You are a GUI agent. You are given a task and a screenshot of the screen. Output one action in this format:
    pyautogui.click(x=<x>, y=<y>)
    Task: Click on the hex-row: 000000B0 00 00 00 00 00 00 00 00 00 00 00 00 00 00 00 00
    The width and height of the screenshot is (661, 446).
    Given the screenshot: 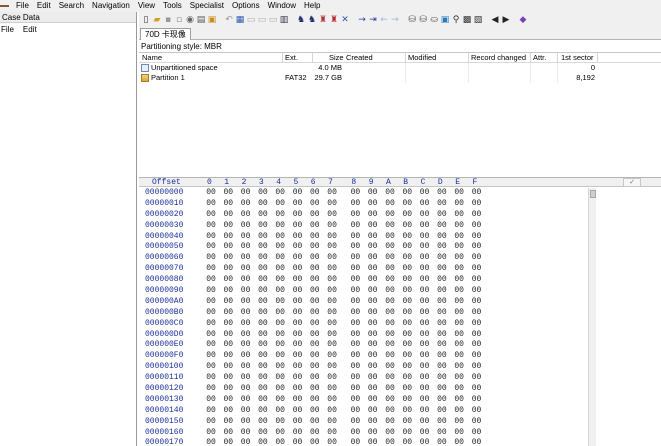 What is the action you would take?
    pyautogui.click(x=364, y=313)
    